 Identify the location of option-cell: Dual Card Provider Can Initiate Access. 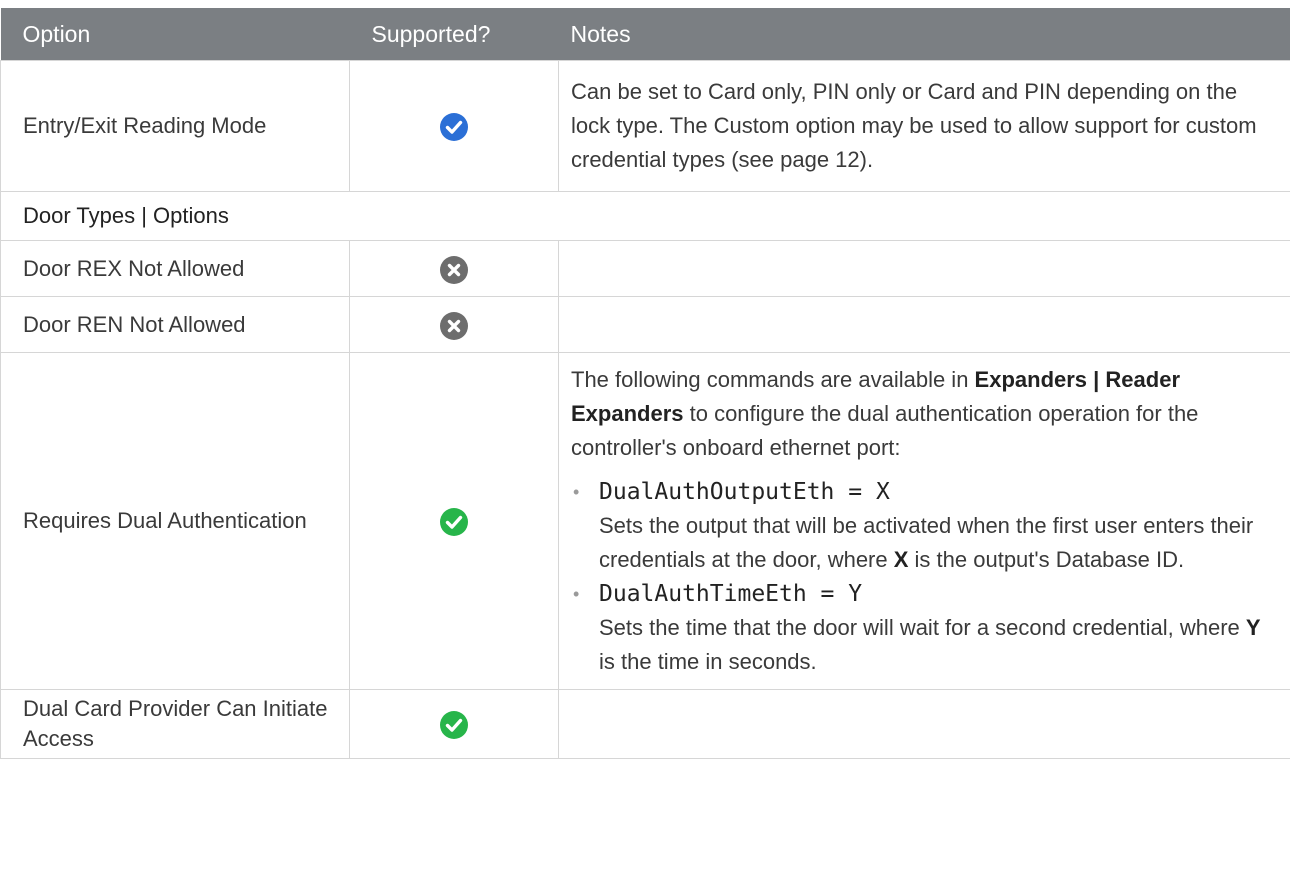
(175, 724).